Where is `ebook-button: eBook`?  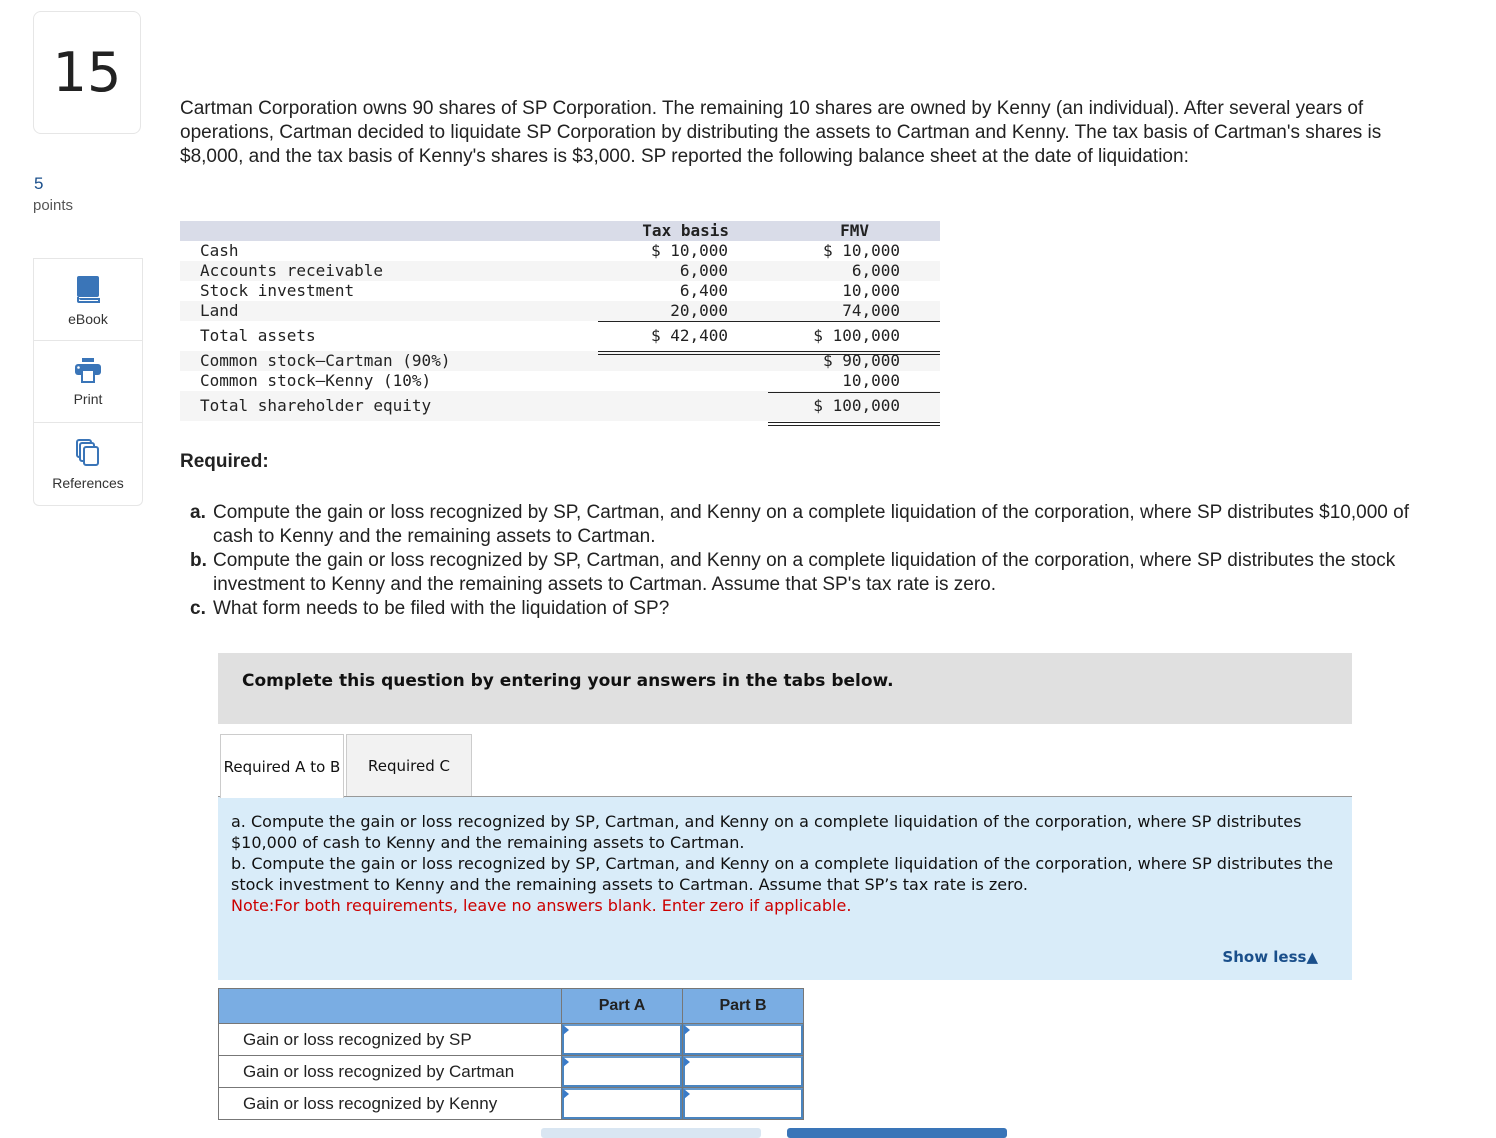
ebook-button: eBook is located at coordinates (88, 300).